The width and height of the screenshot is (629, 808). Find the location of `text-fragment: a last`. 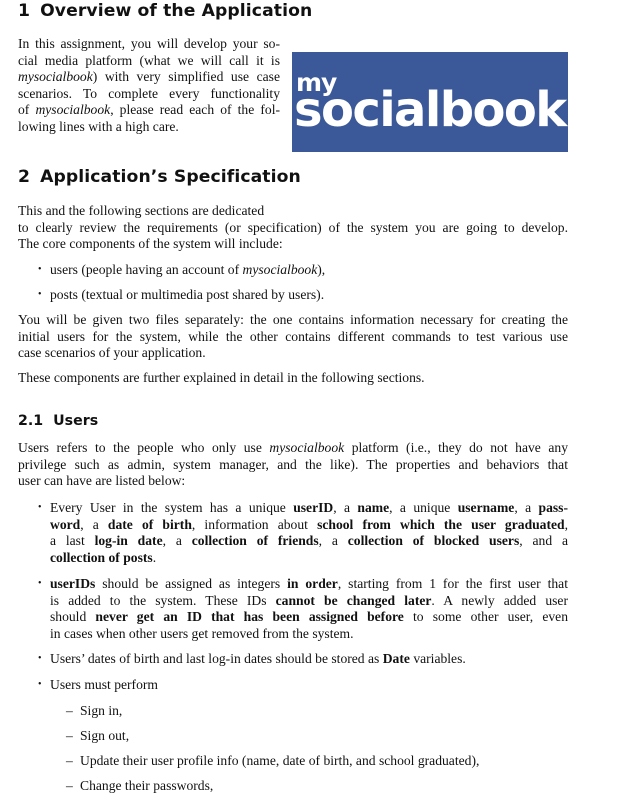

text-fragment: a last is located at coordinates (72, 541).